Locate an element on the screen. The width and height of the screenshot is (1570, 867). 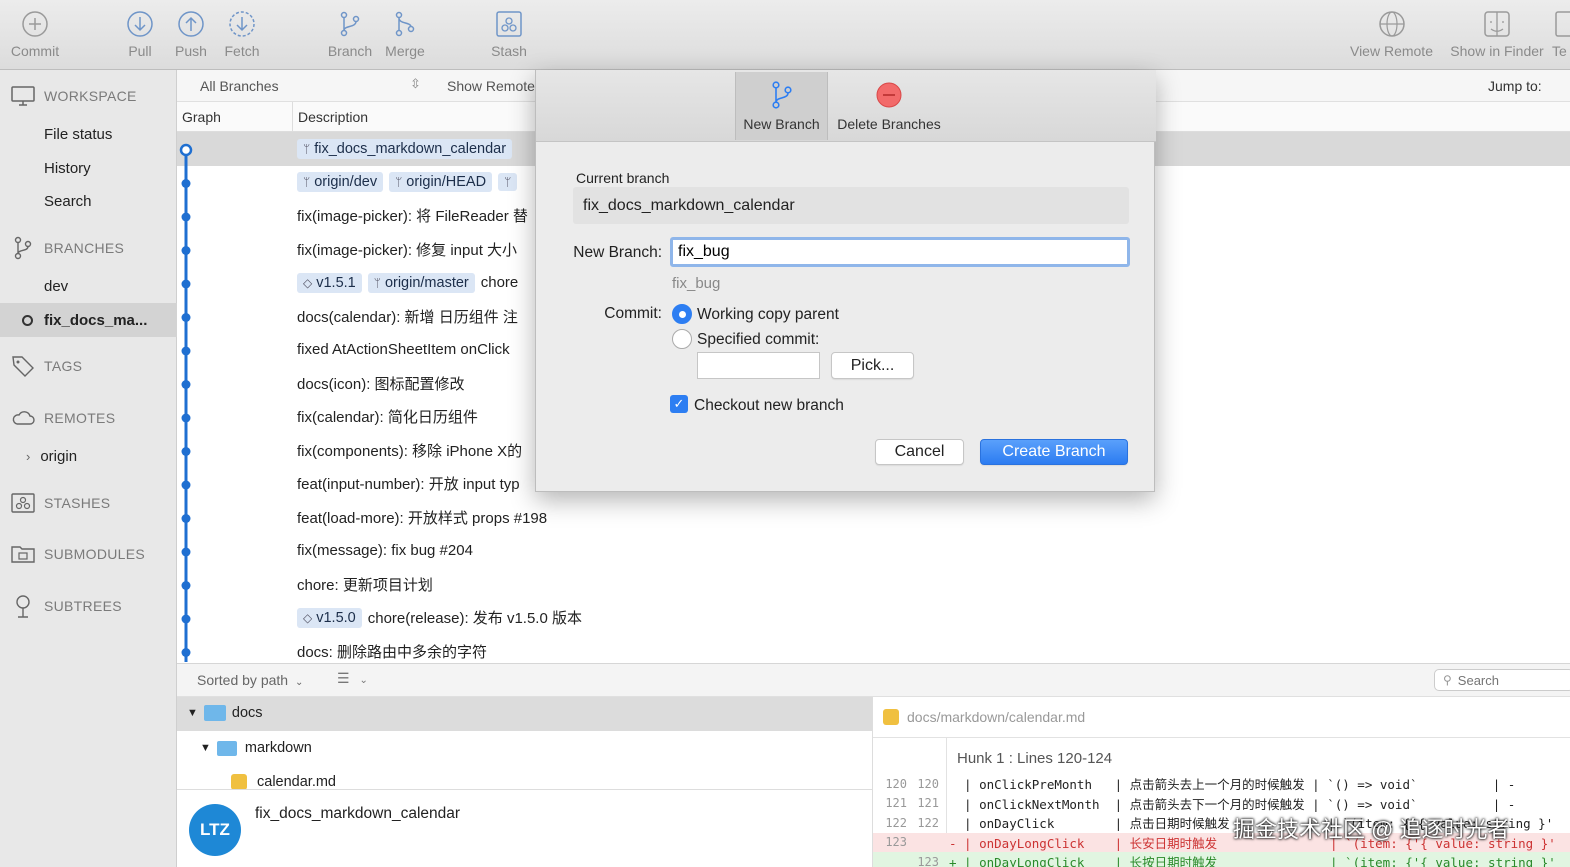
stash-button: Stash is located at coordinates (509, 36).